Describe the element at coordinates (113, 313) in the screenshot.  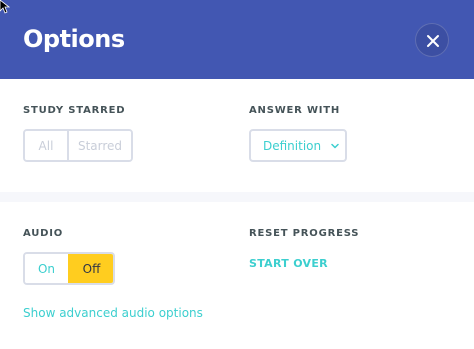
I see `advanced-audio-options-link: Show advanced audio options` at that location.